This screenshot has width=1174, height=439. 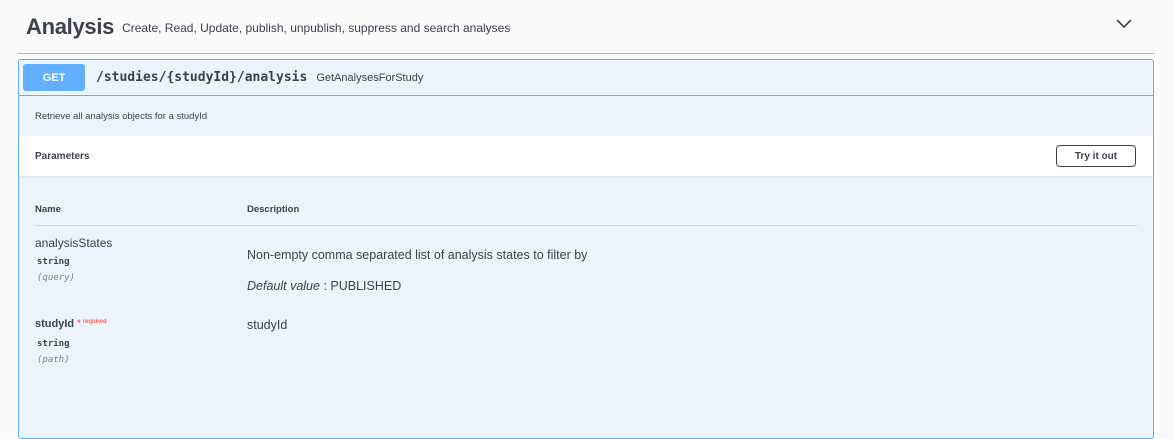 I want to click on parameter-name: studyId * required, so click(x=71, y=324).